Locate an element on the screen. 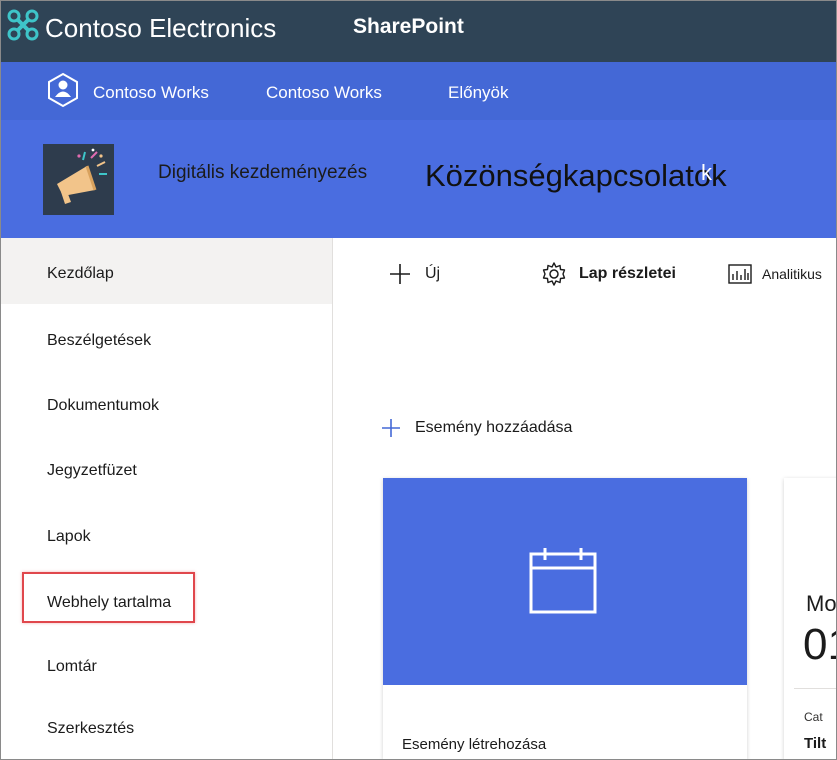 The width and height of the screenshot is (837, 760). nav-item-jegyzetfuzet: Jegyzetfüzet is located at coordinates (166, 469).